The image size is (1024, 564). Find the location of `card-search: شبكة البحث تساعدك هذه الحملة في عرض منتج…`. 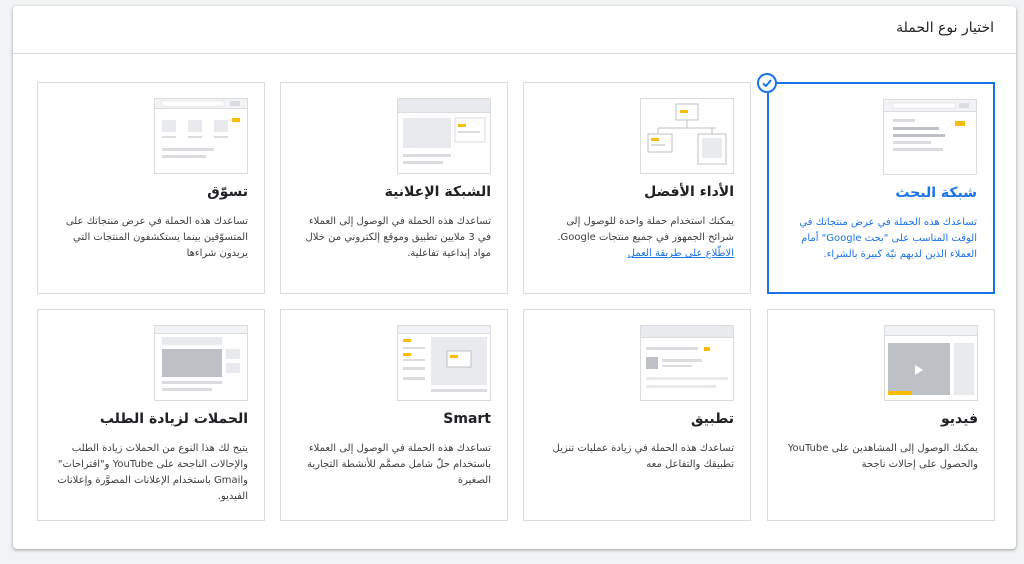

card-search: شبكة البحث تساعدك هذه الحملة في عرض منتج… is located at coordinates (881, 188).